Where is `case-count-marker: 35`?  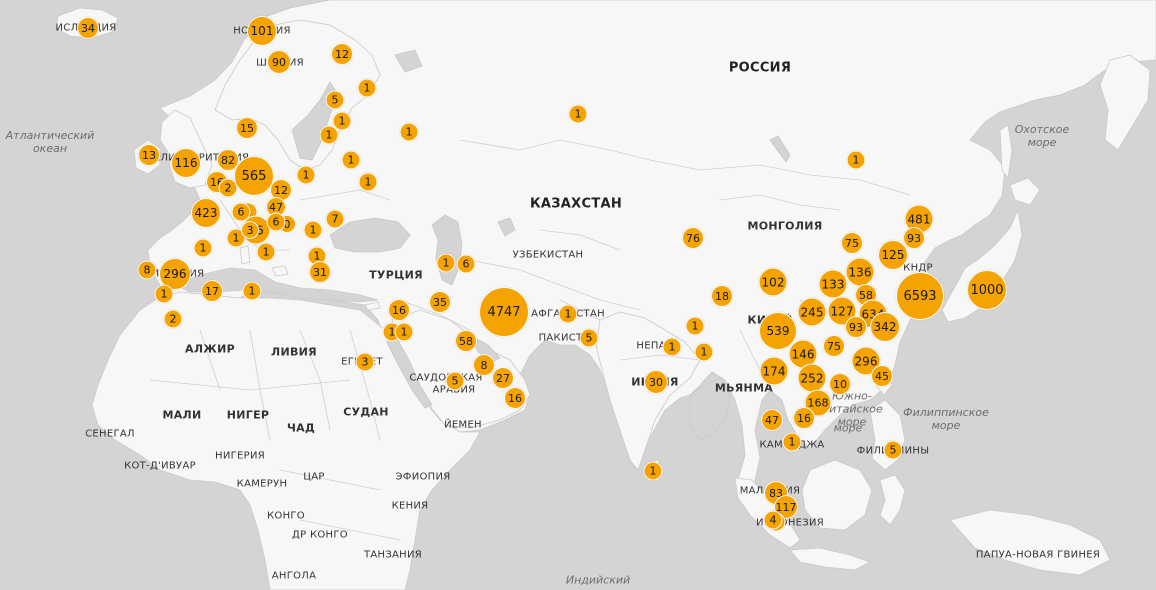
case-count-marker: 35 is located at coordinates (440, 302).